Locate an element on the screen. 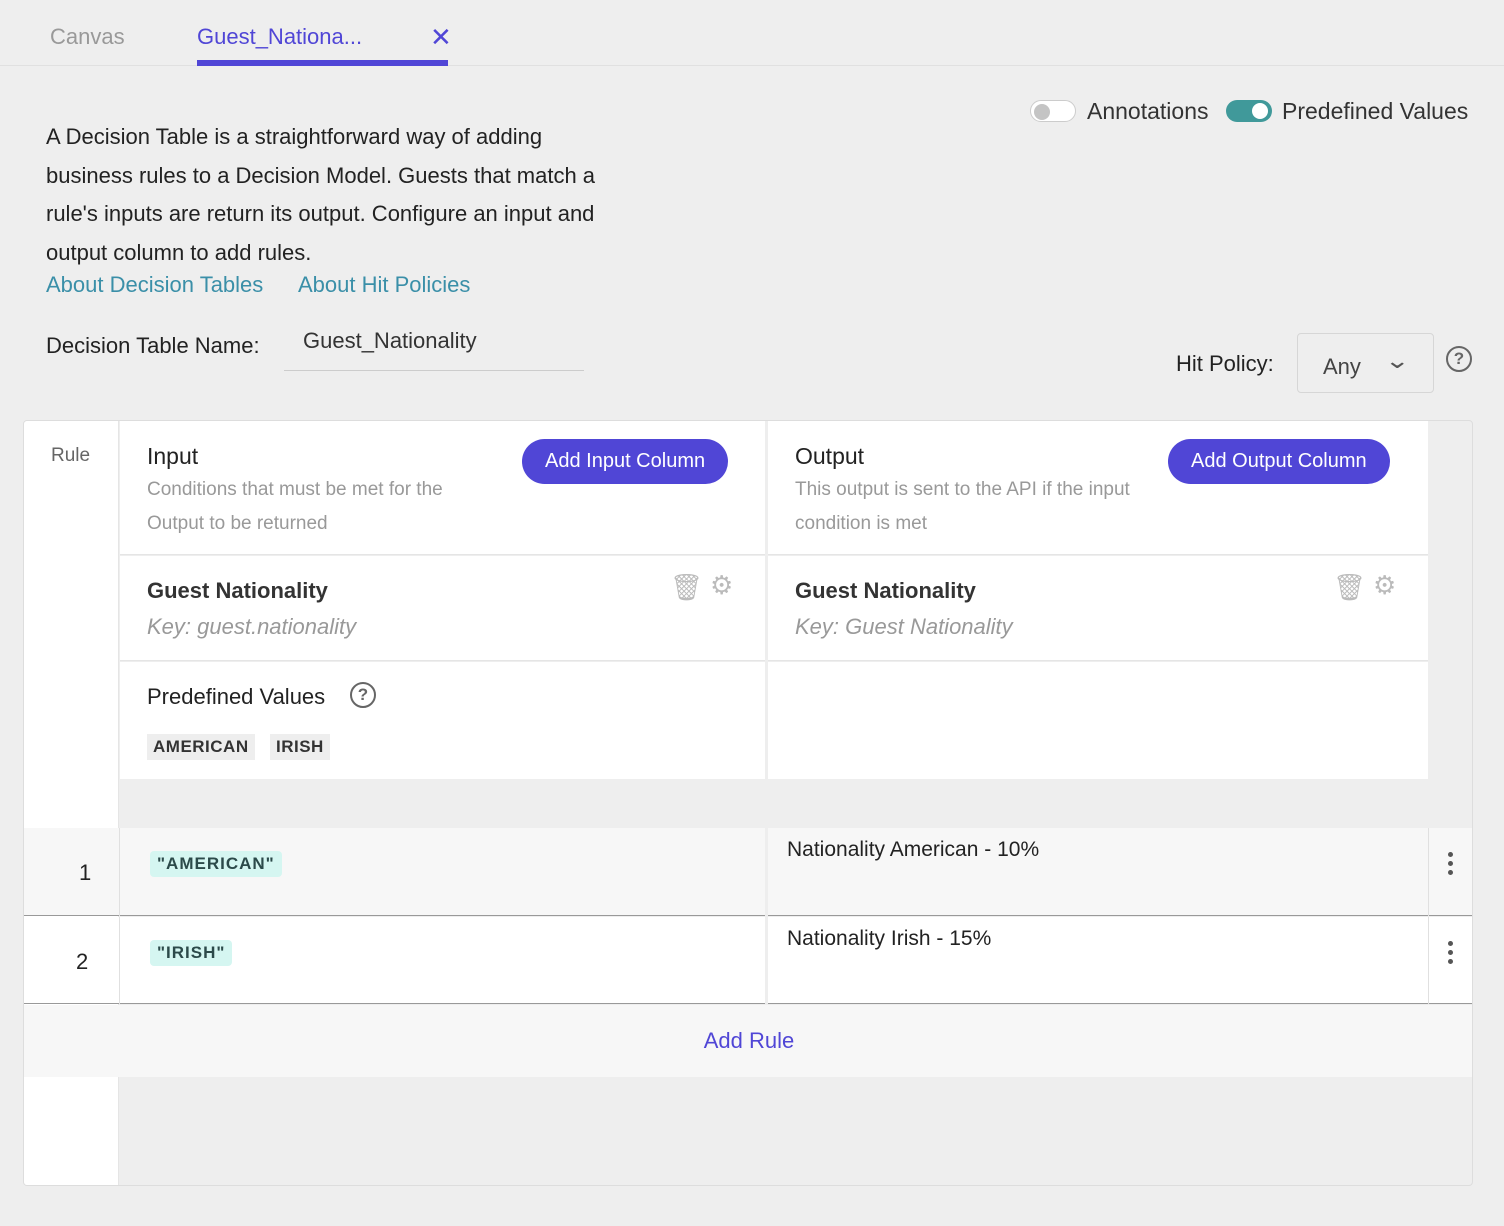  table-row: 2 "IRISH" Nationality Irish - 15% is located at coordinates (748, 960).